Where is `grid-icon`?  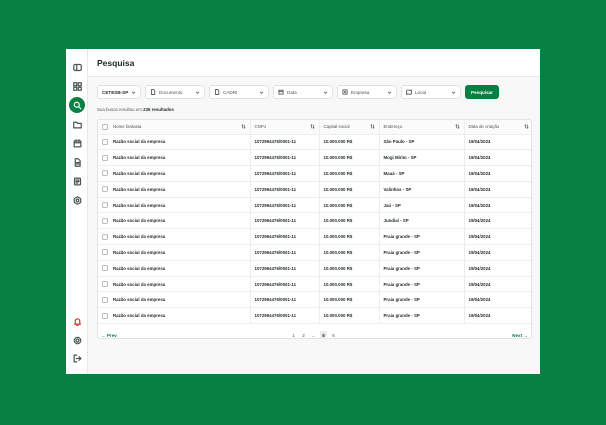 grid-icon is located at coordinates (77, 86).